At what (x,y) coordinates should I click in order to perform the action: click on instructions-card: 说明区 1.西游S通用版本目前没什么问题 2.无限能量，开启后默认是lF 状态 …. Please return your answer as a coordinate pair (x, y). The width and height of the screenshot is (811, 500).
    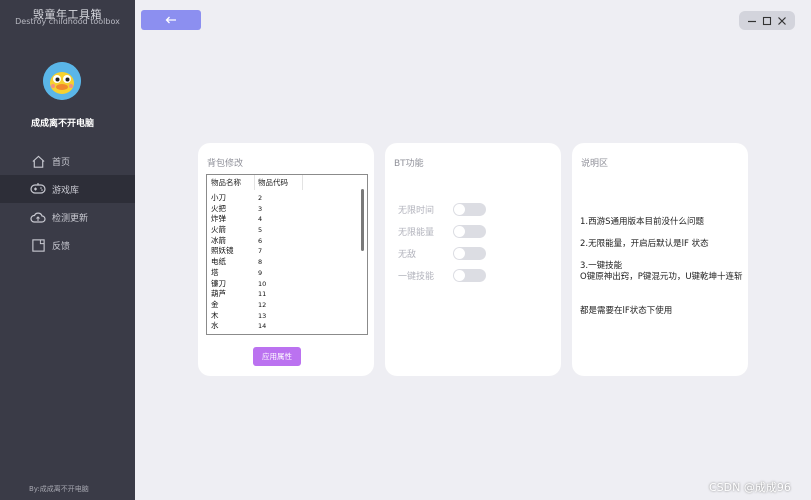
    Looking at the image, I should click on (660, 259).